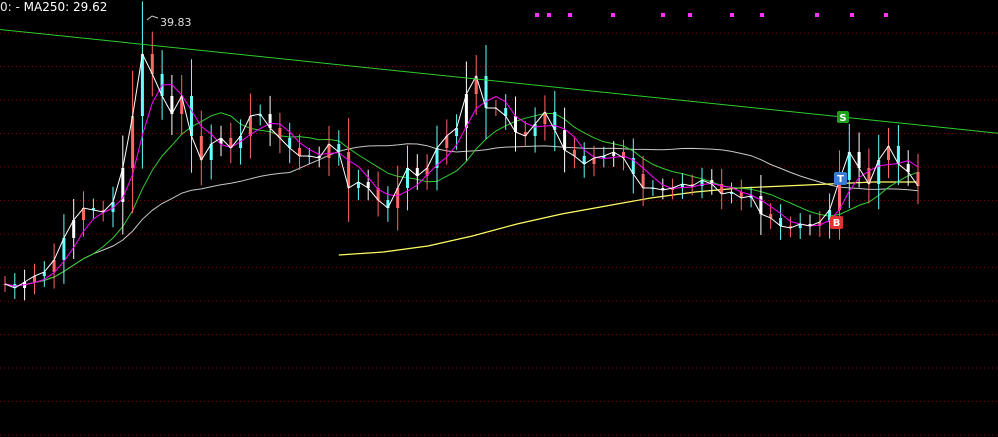  I want to click on top-markers, so click(711, 15).